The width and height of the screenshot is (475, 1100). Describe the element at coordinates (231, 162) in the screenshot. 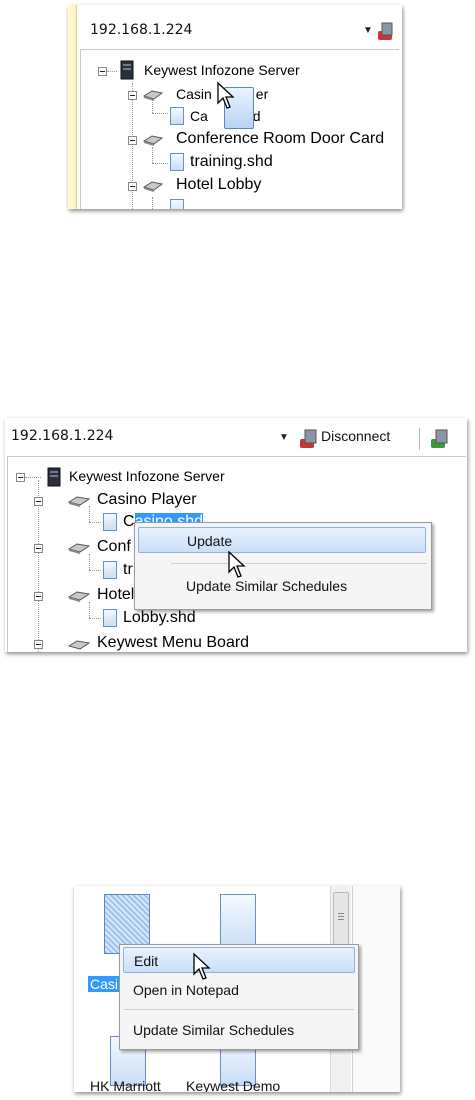

I see `tree-item-training-shd: training.shd` at that location.